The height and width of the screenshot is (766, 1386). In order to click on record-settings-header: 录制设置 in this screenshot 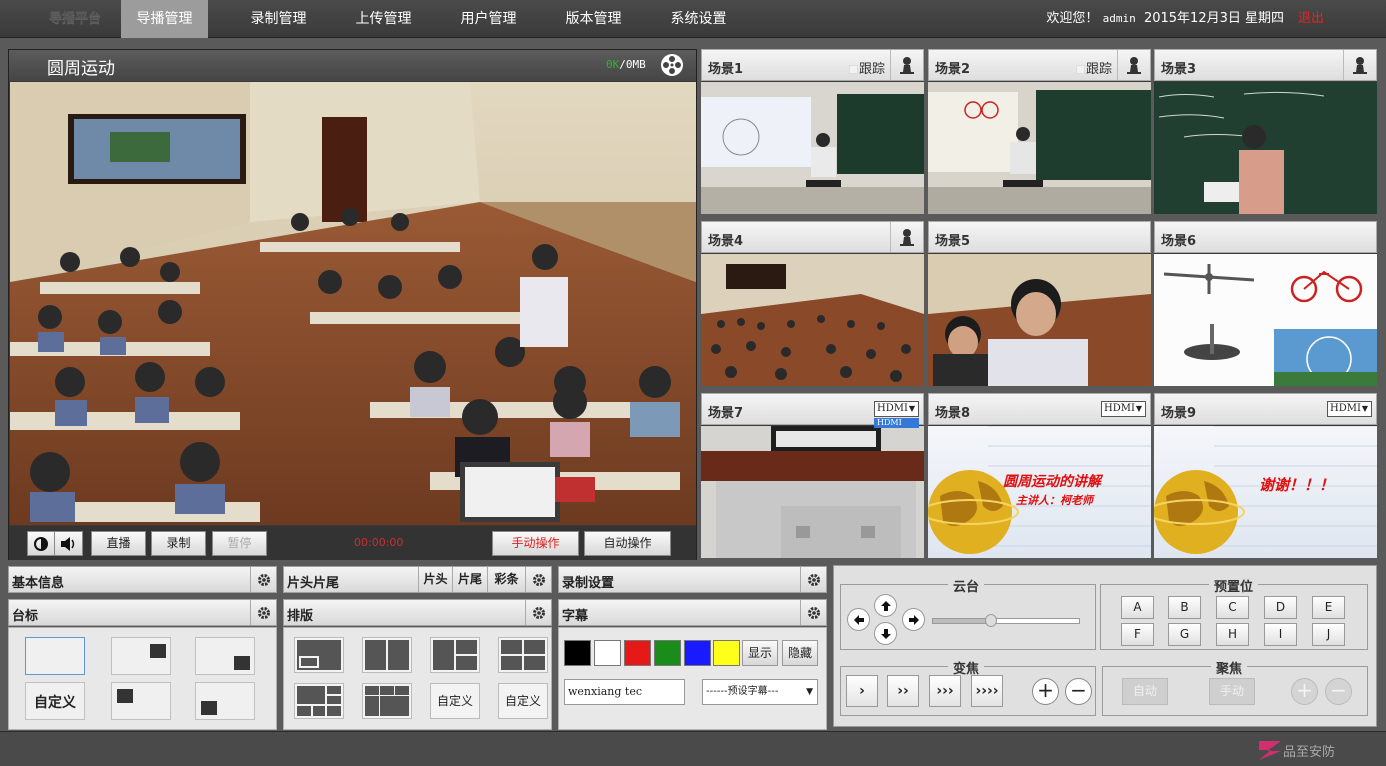, I will do `click(692, 579)`.